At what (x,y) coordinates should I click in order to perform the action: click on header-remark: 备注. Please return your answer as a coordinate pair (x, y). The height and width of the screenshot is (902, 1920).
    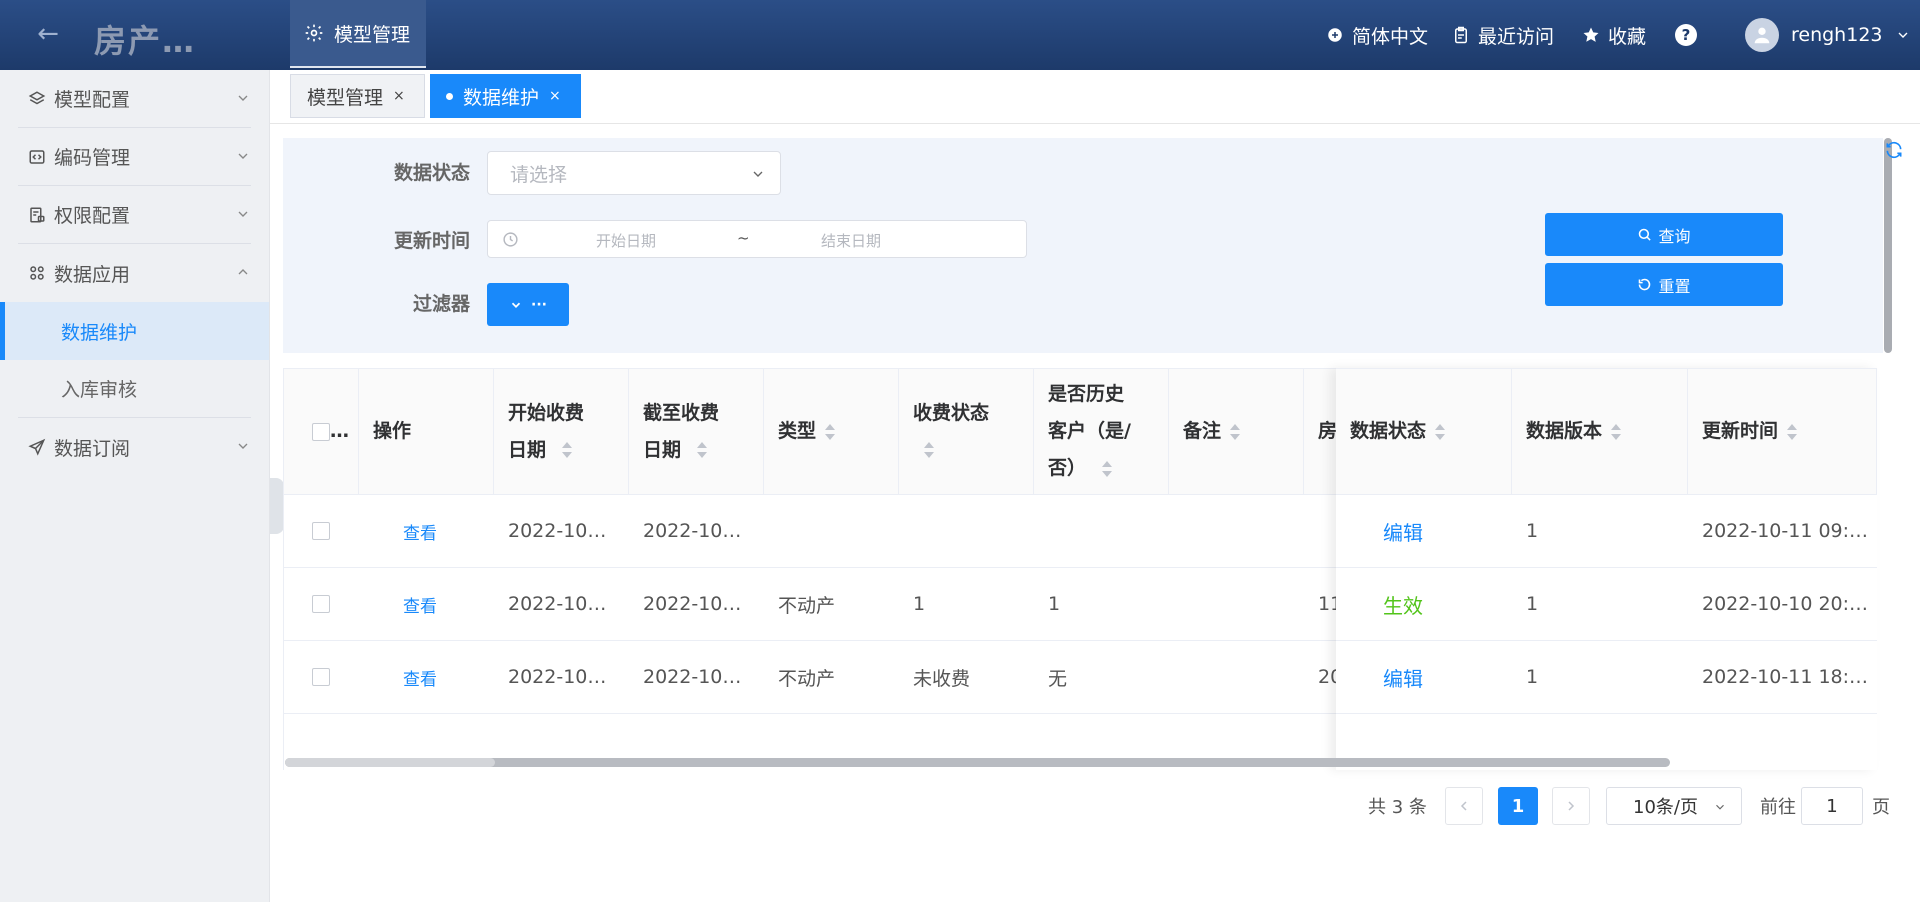
    Looking at the image, I should click on (1236, 432).